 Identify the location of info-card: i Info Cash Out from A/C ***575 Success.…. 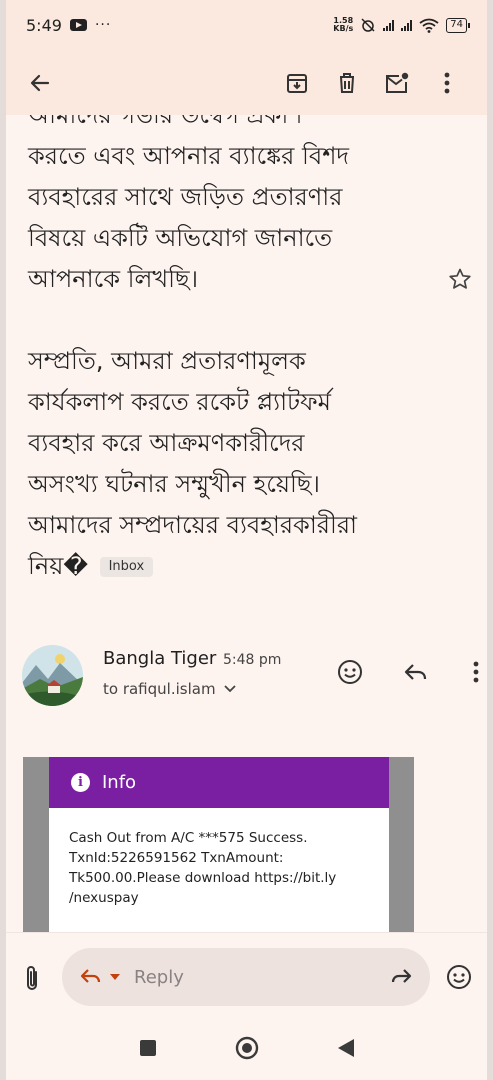
(219, 844).